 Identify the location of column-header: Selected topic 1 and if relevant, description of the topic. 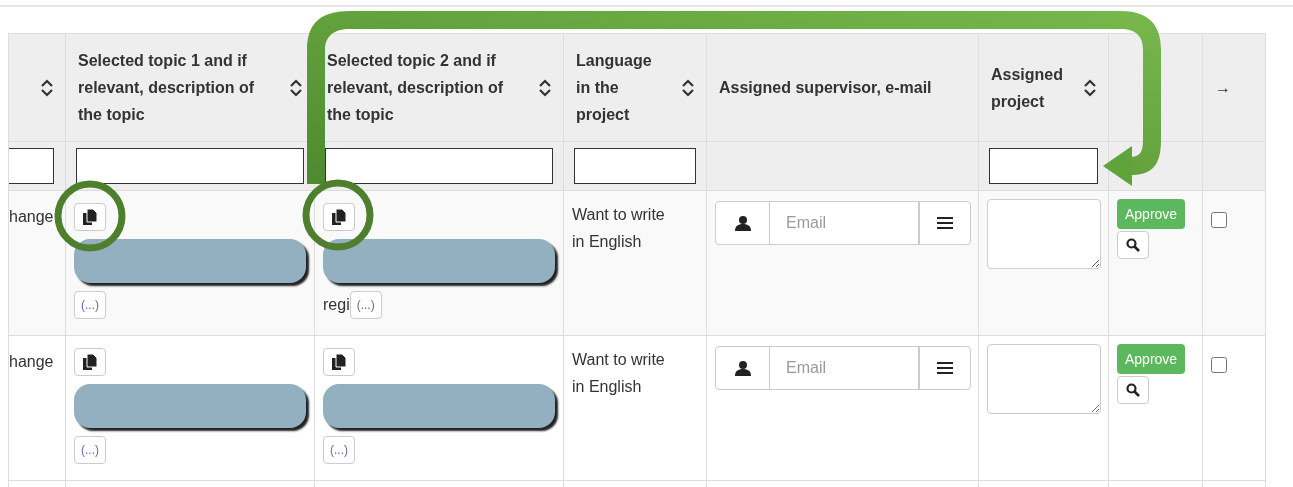
(167, 88).